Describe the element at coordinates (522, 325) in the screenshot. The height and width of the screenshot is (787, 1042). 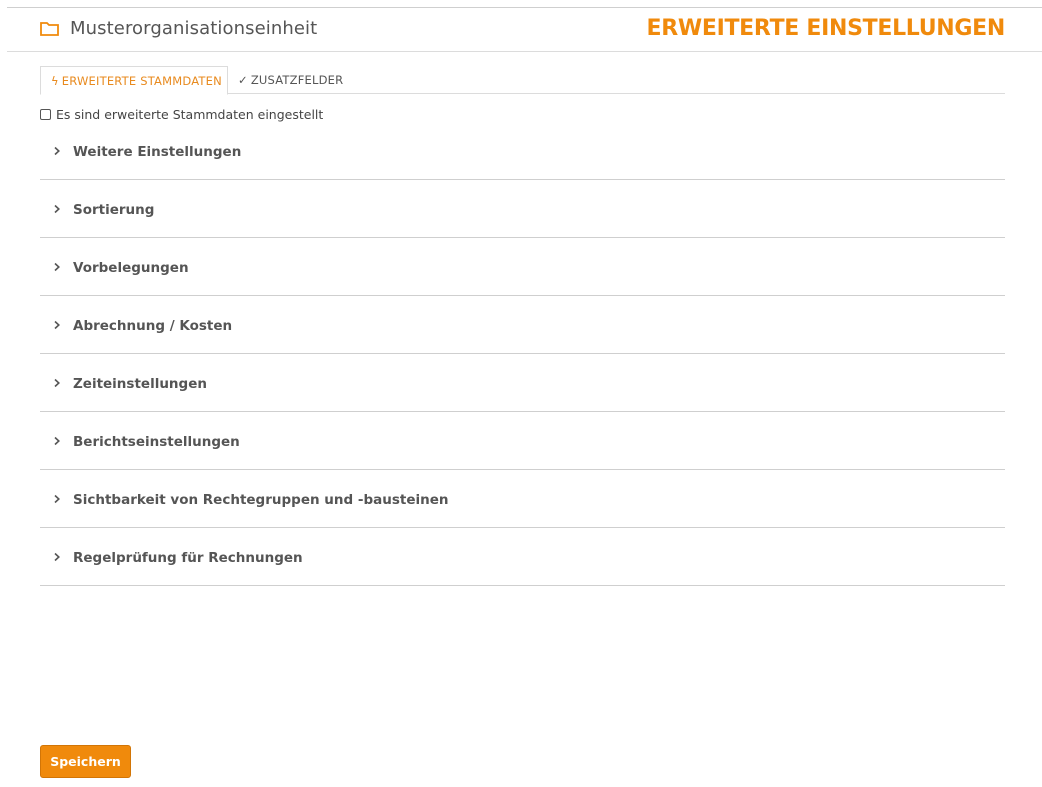
I see `section-abrechnung-kosten: Abrechnung / Kosten` at that location.